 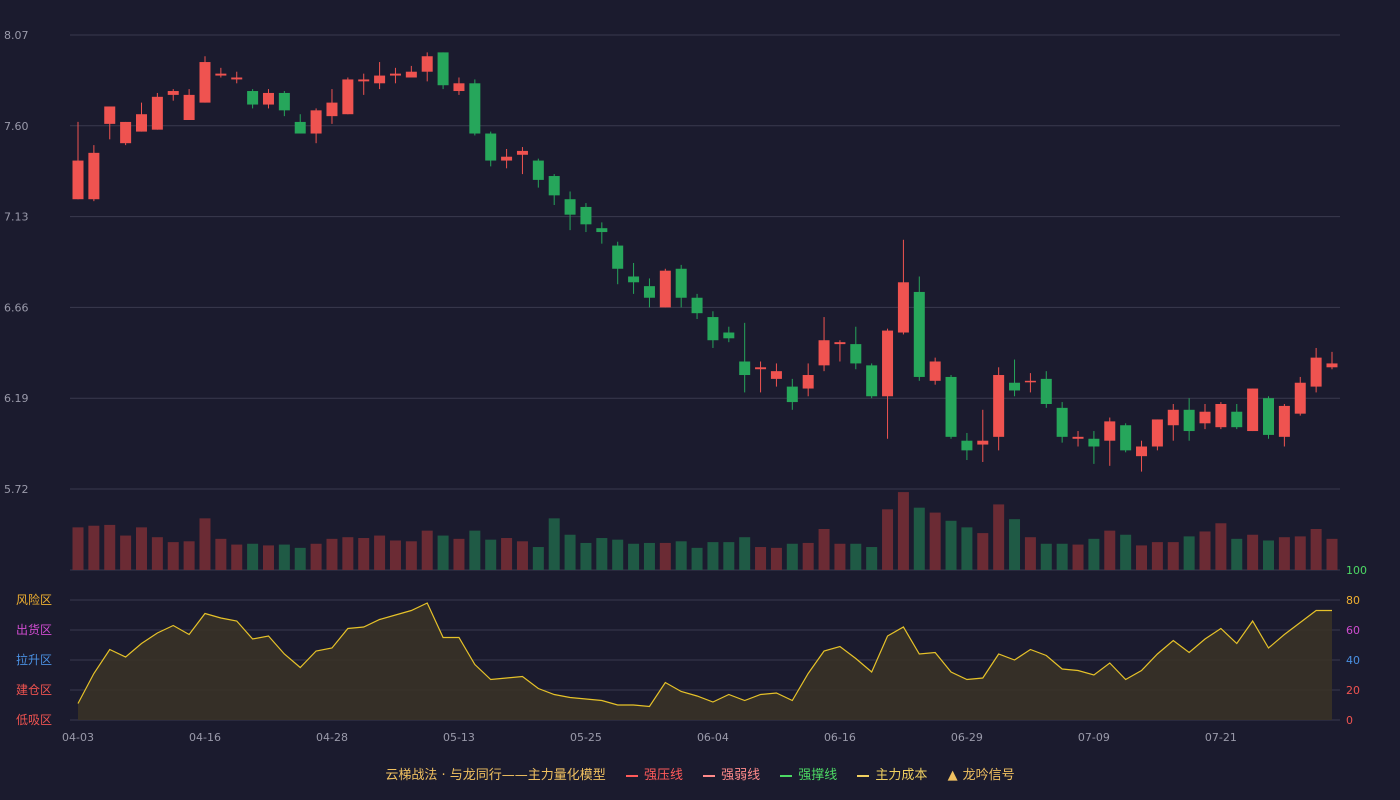 What do you see at coordinates (1349, 720) in the screenshot?
I see `indicator-tick-label: 0` at bounding box center [1349, 720].